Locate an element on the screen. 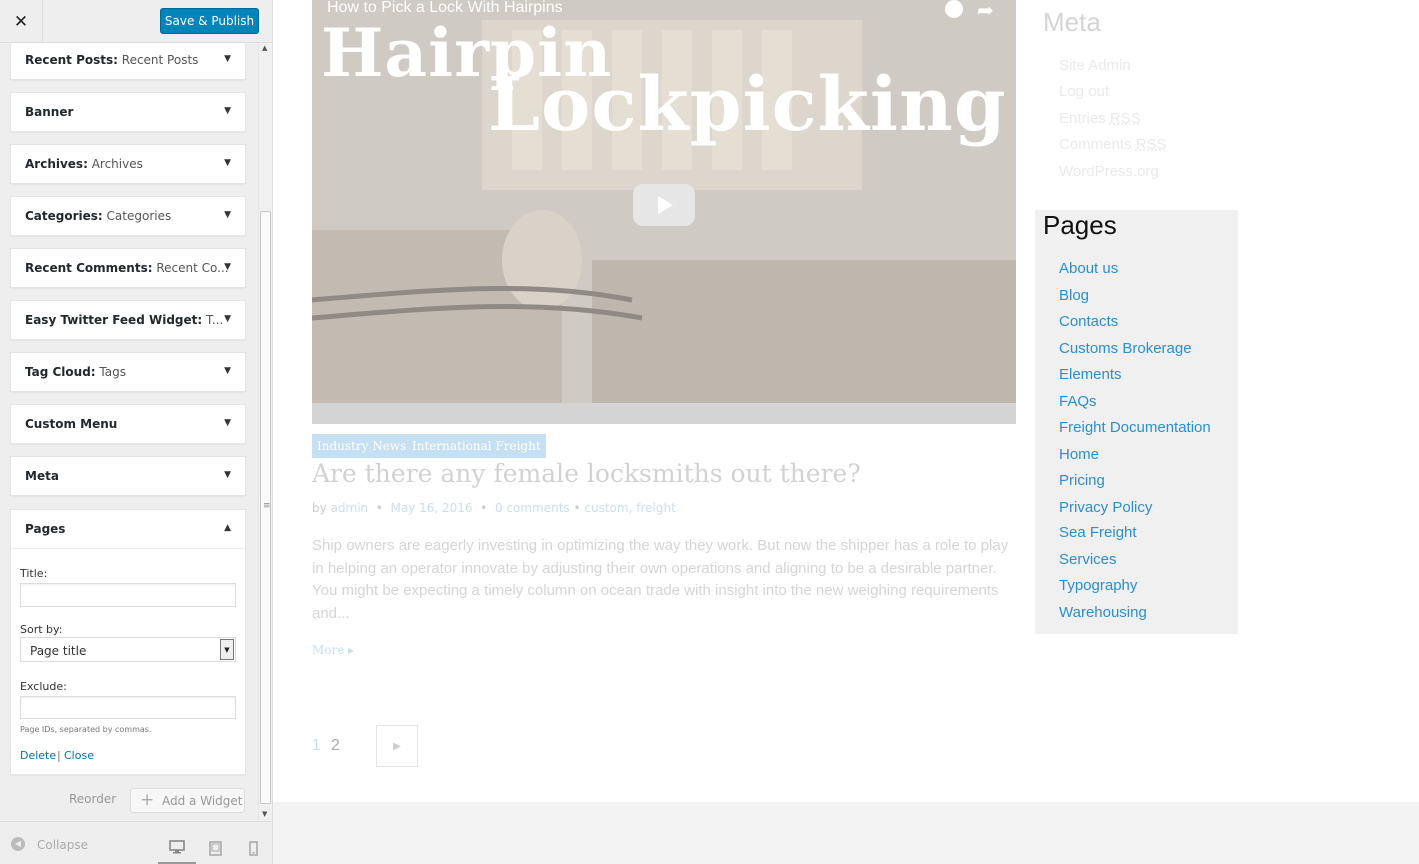 This screenshot has height=864, width=1419. widget-recent-posts: Recent Posts: Recent Posts ▼ is located at coordinates (128, 61).